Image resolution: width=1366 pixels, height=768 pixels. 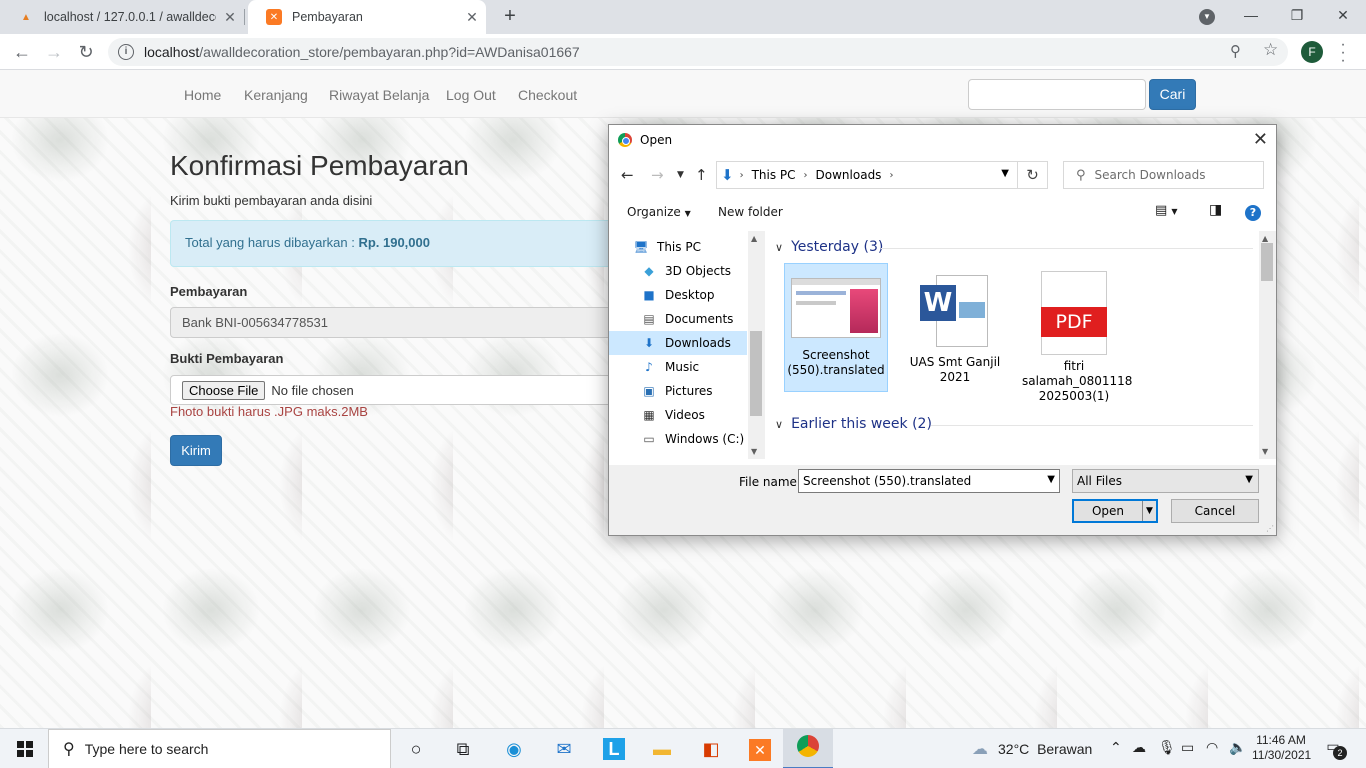 What do you see at coordinates (678, 415) in the screenshot?
I see `nav-item-videos: ▦ Videos` at bounding box center [678, 415].